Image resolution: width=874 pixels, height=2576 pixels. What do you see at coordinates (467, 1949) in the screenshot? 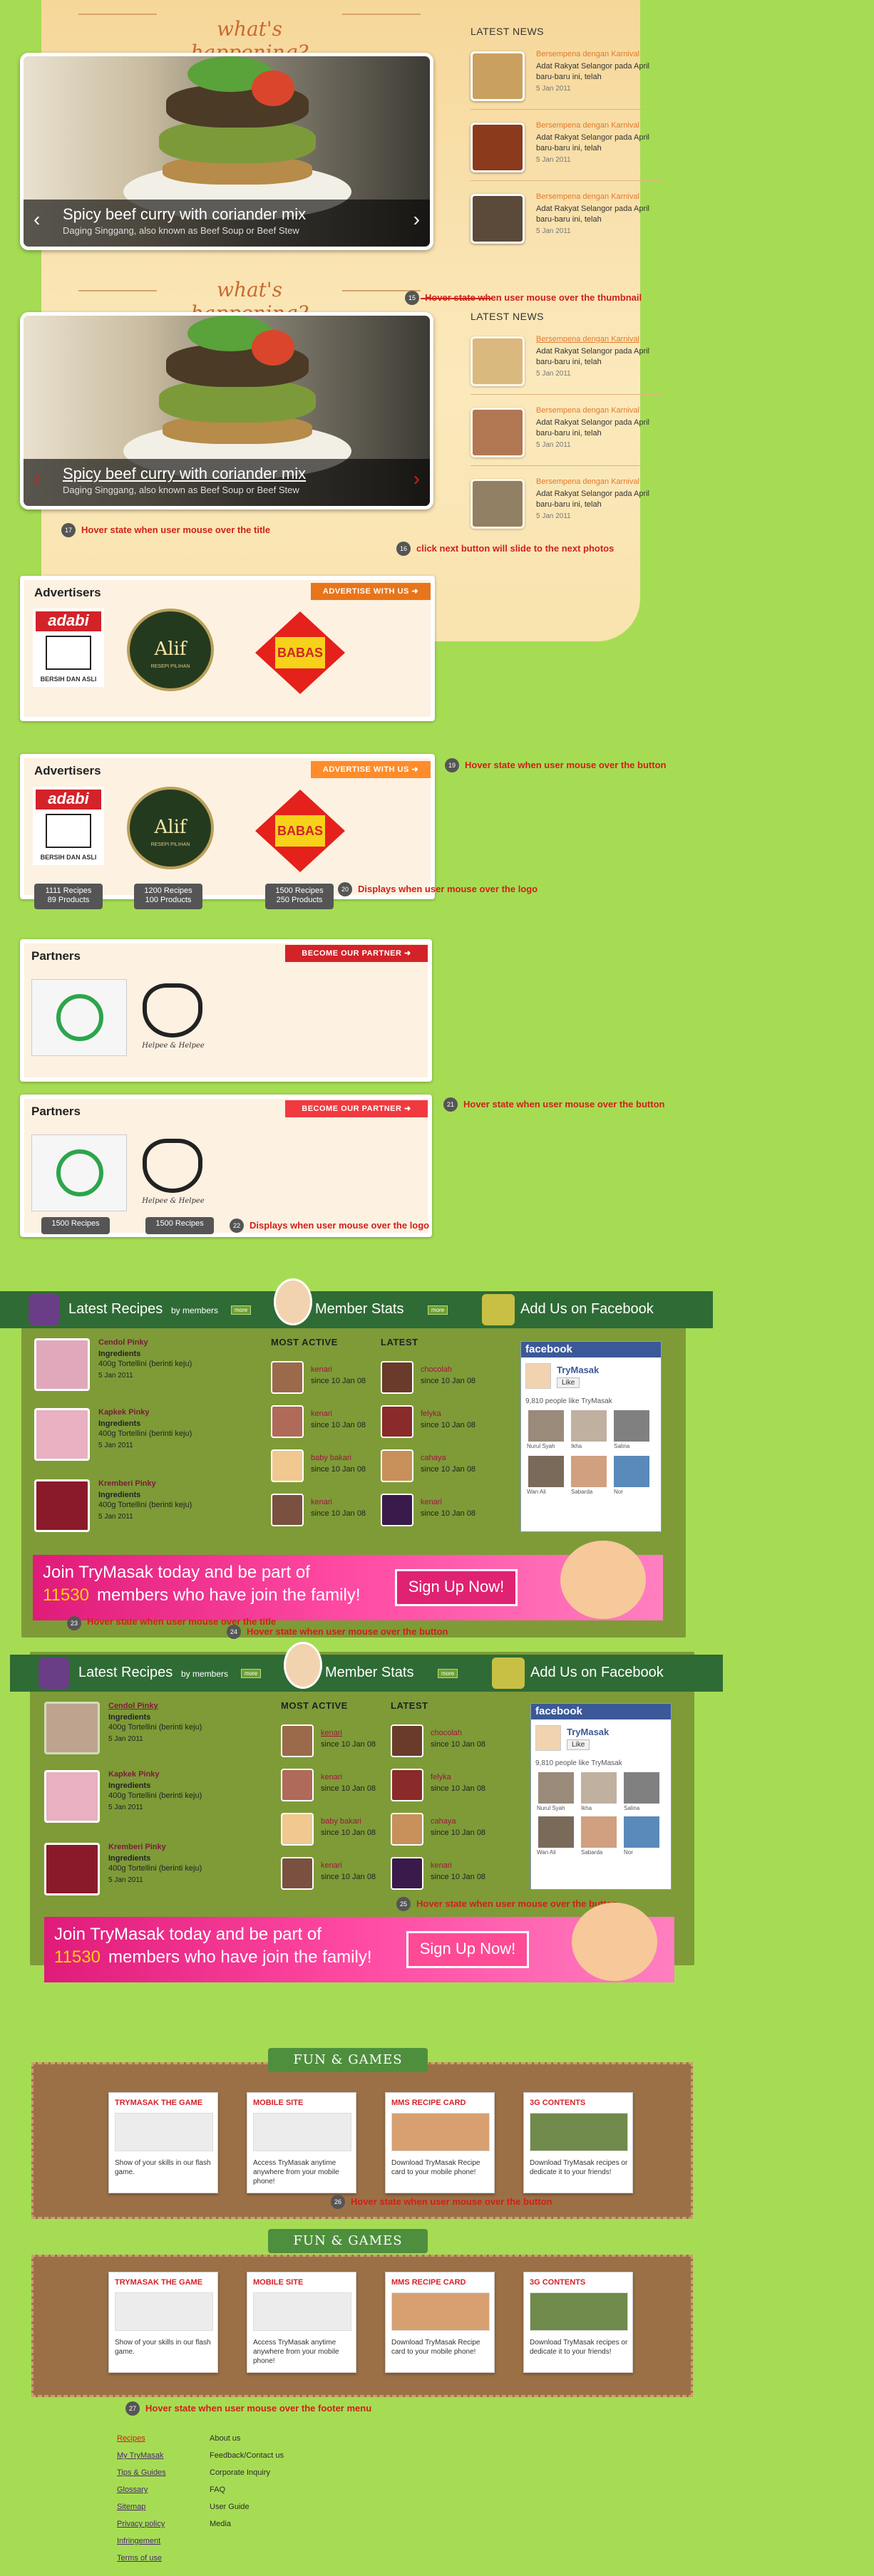
I see `sign-up-button-hover: Sign Up Now!` at bounding box center [467, 1949].